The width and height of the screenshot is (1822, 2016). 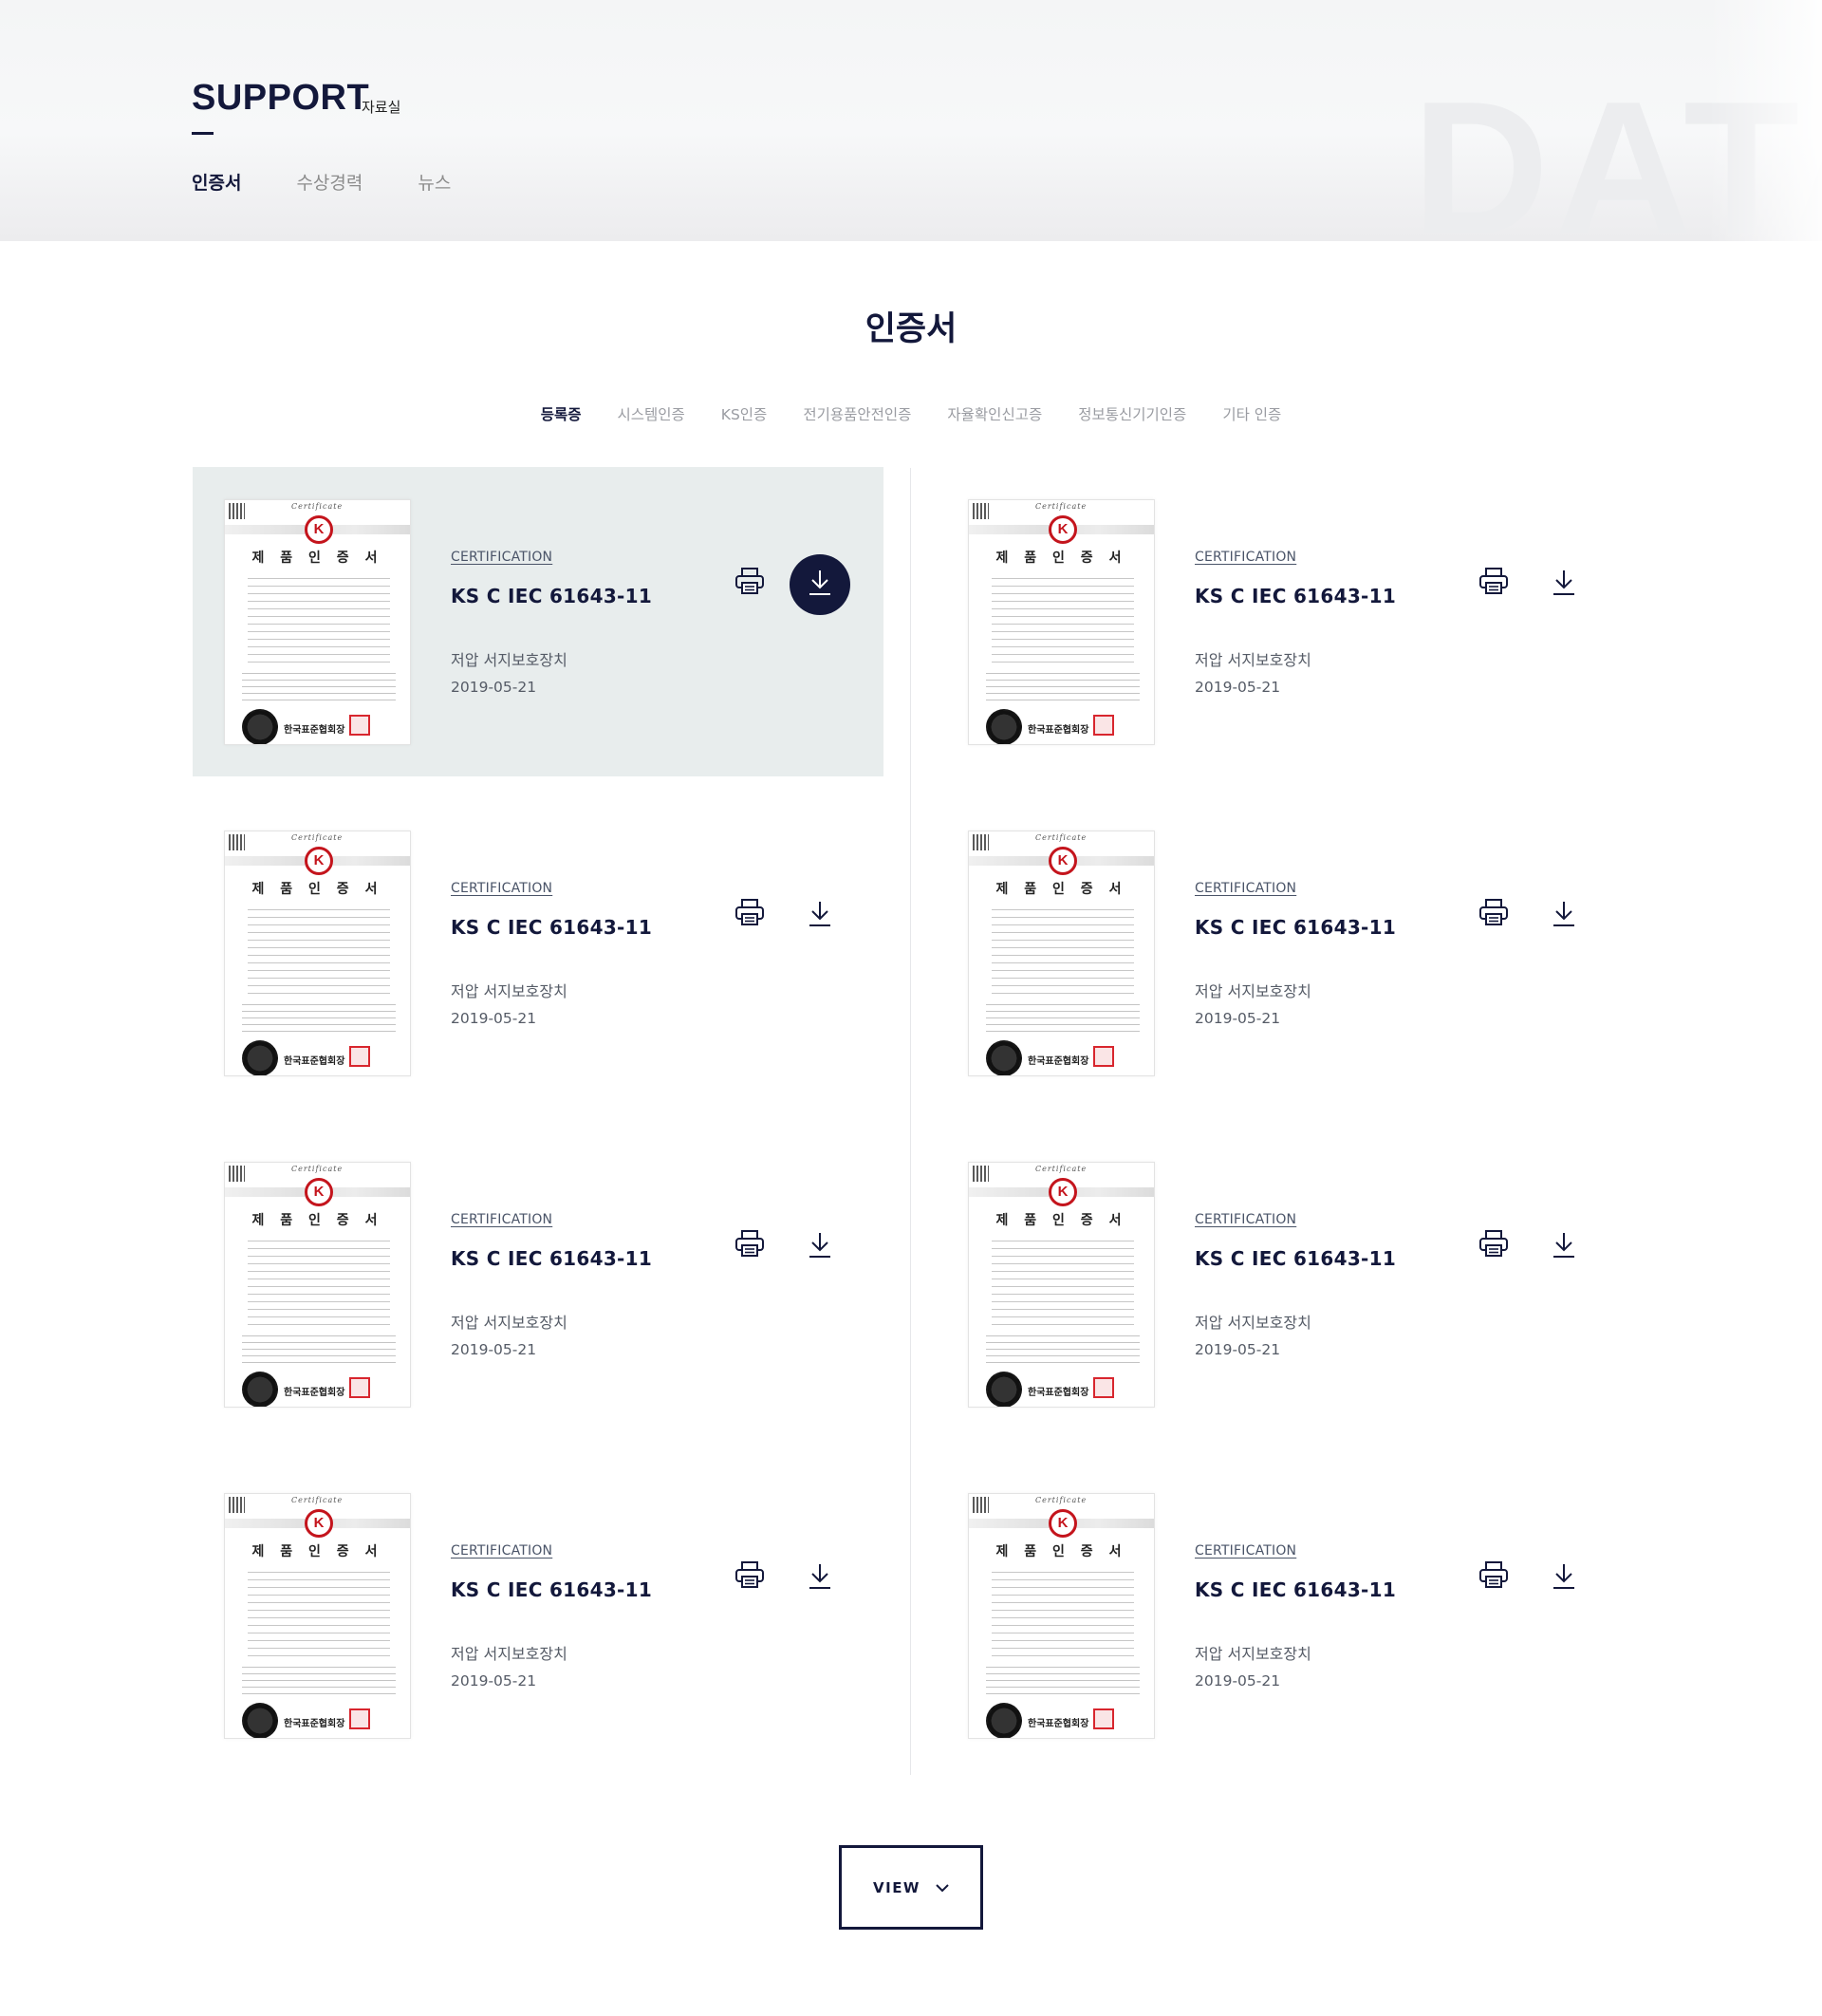 What do you see at coordinates (857, 413) in the screenshot?
I see `category-tab-electrical-safety: 전기용품안전인증` at bounding box center [857, 413].